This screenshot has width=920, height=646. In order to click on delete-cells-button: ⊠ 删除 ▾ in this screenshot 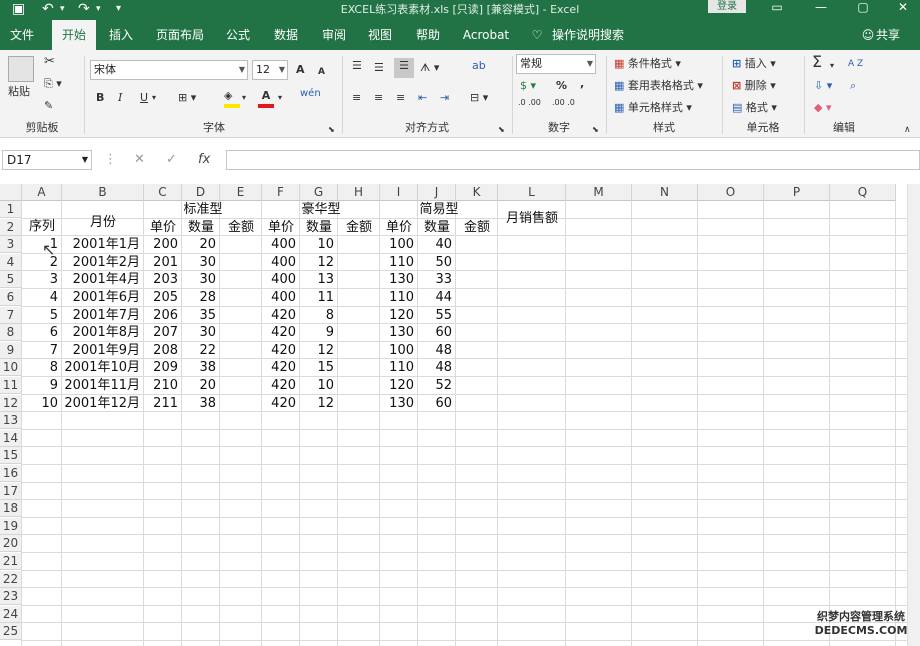, I will do `click(754, 86)`.